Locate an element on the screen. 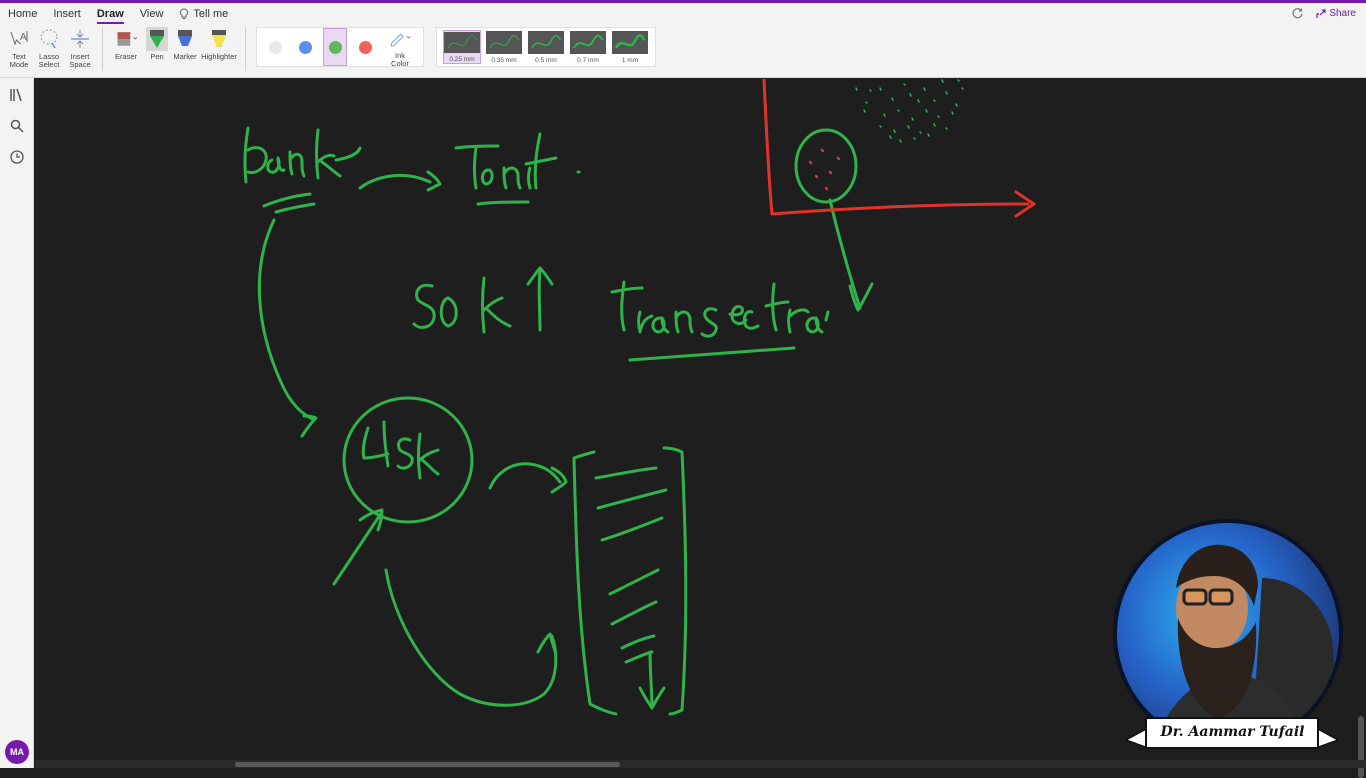 This screenshot has height=778, width=1366. ink-loop-bottom is located at coordinates (471, 637).